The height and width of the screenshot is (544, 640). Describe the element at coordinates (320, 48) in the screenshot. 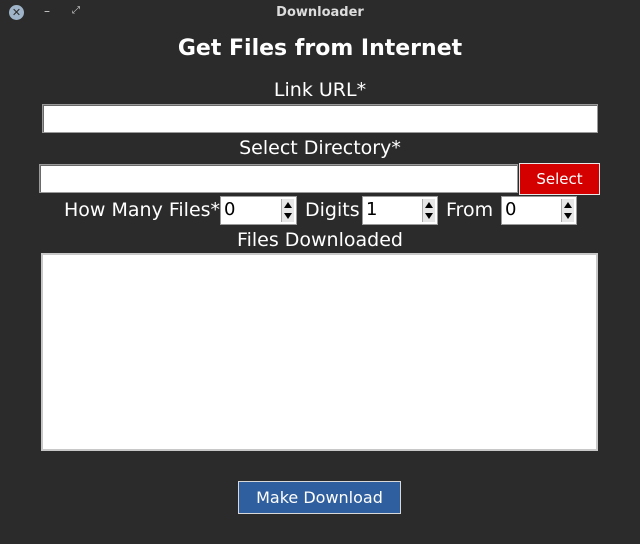

I see `page-title: Get Files from Internet` at that location.